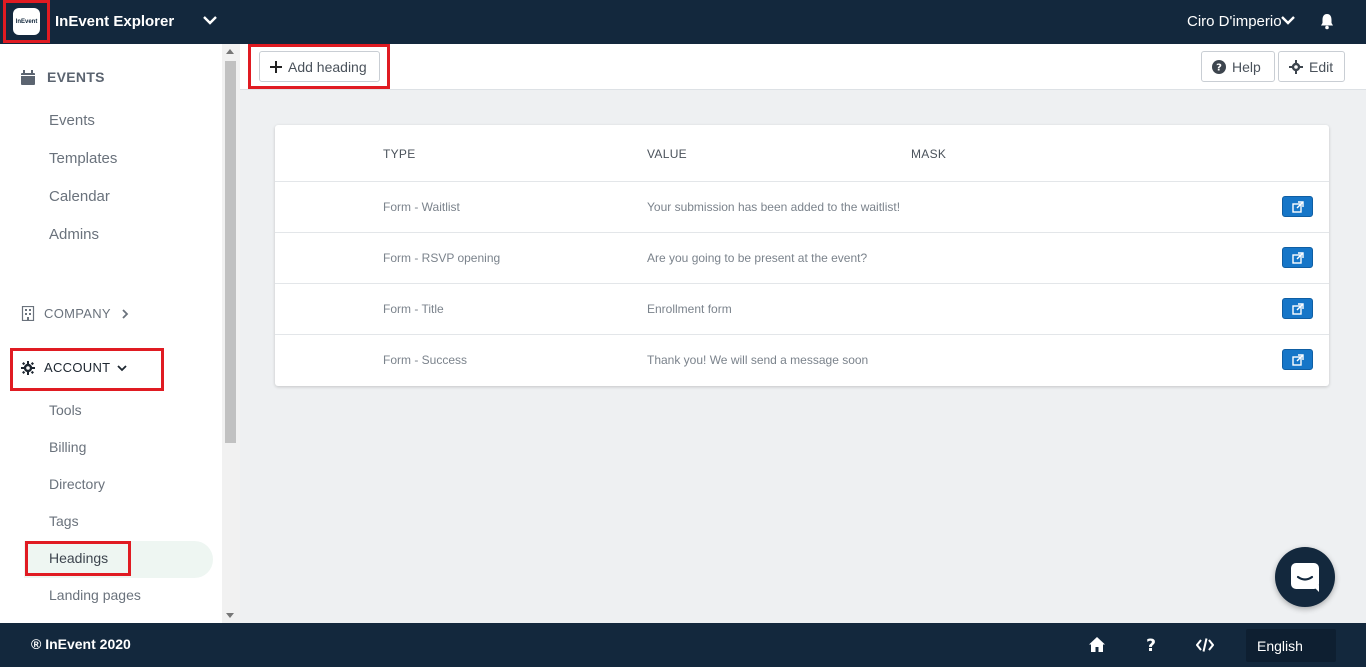 Image resolution: width=1366 pixels, height=667 pixels. I want to click on edit-label: Edit, so click(1321, 66).